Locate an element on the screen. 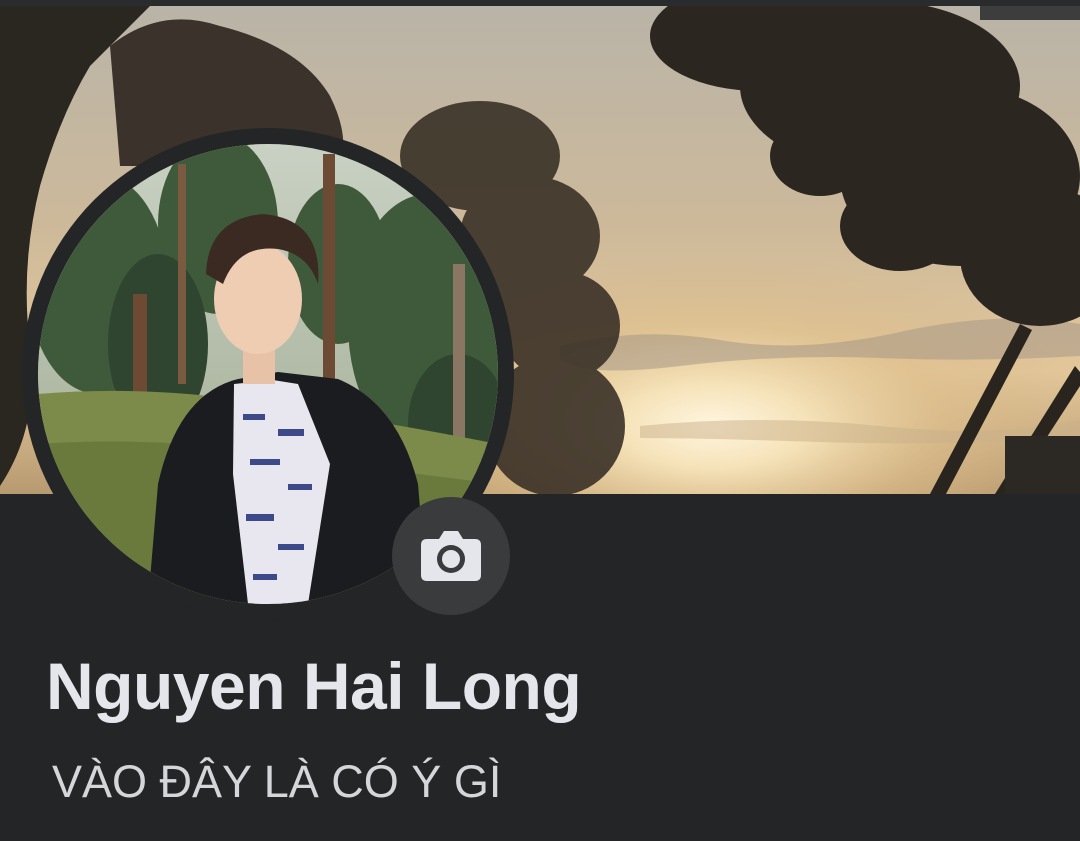 This screenshot has width=1080, height=841. update-profile-photo-button is located at coordinates (451, 556).